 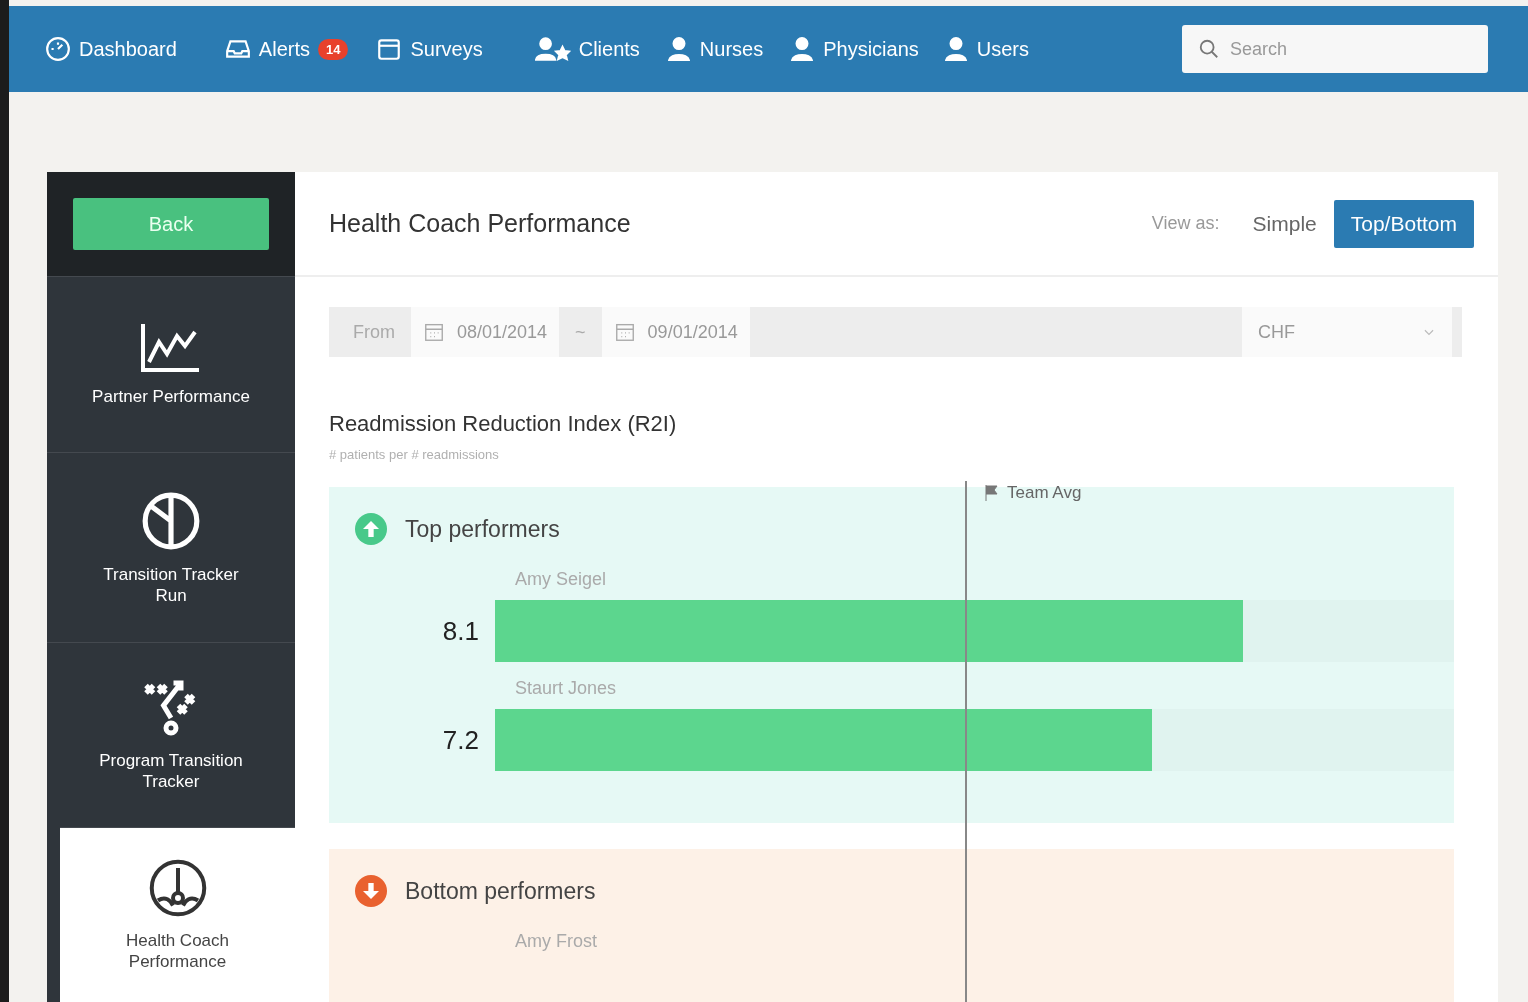 What do you see at coordinates (1350, 49) in the screenshot?
I see `search-input: Search` at bounding box center [1350, 49].